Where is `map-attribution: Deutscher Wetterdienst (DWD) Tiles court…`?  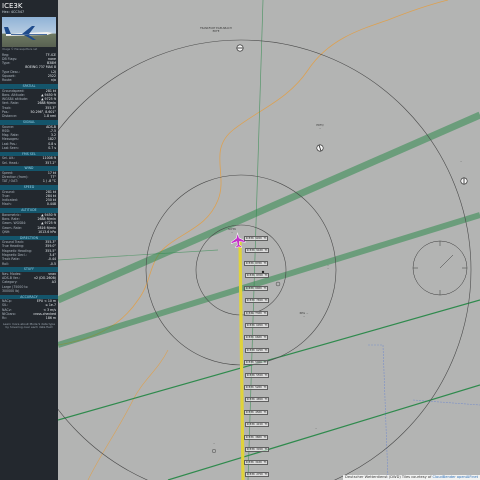
map-attribution: Deutscher Wetterdienst (DWD) Tiles court… is located at coordinates (411, 477).